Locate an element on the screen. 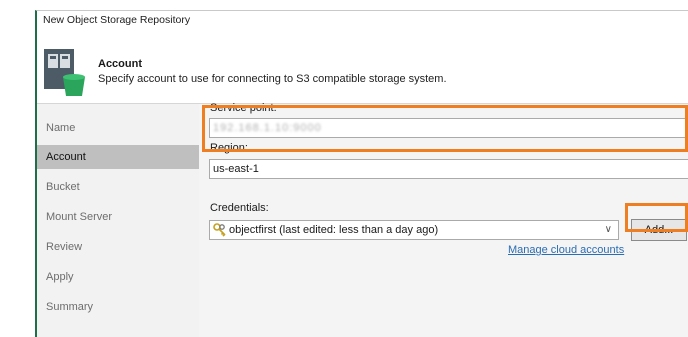 The height and width of the screenshot is (337, 688). region-input: us-east-1 is located at coordinates (448, 169).